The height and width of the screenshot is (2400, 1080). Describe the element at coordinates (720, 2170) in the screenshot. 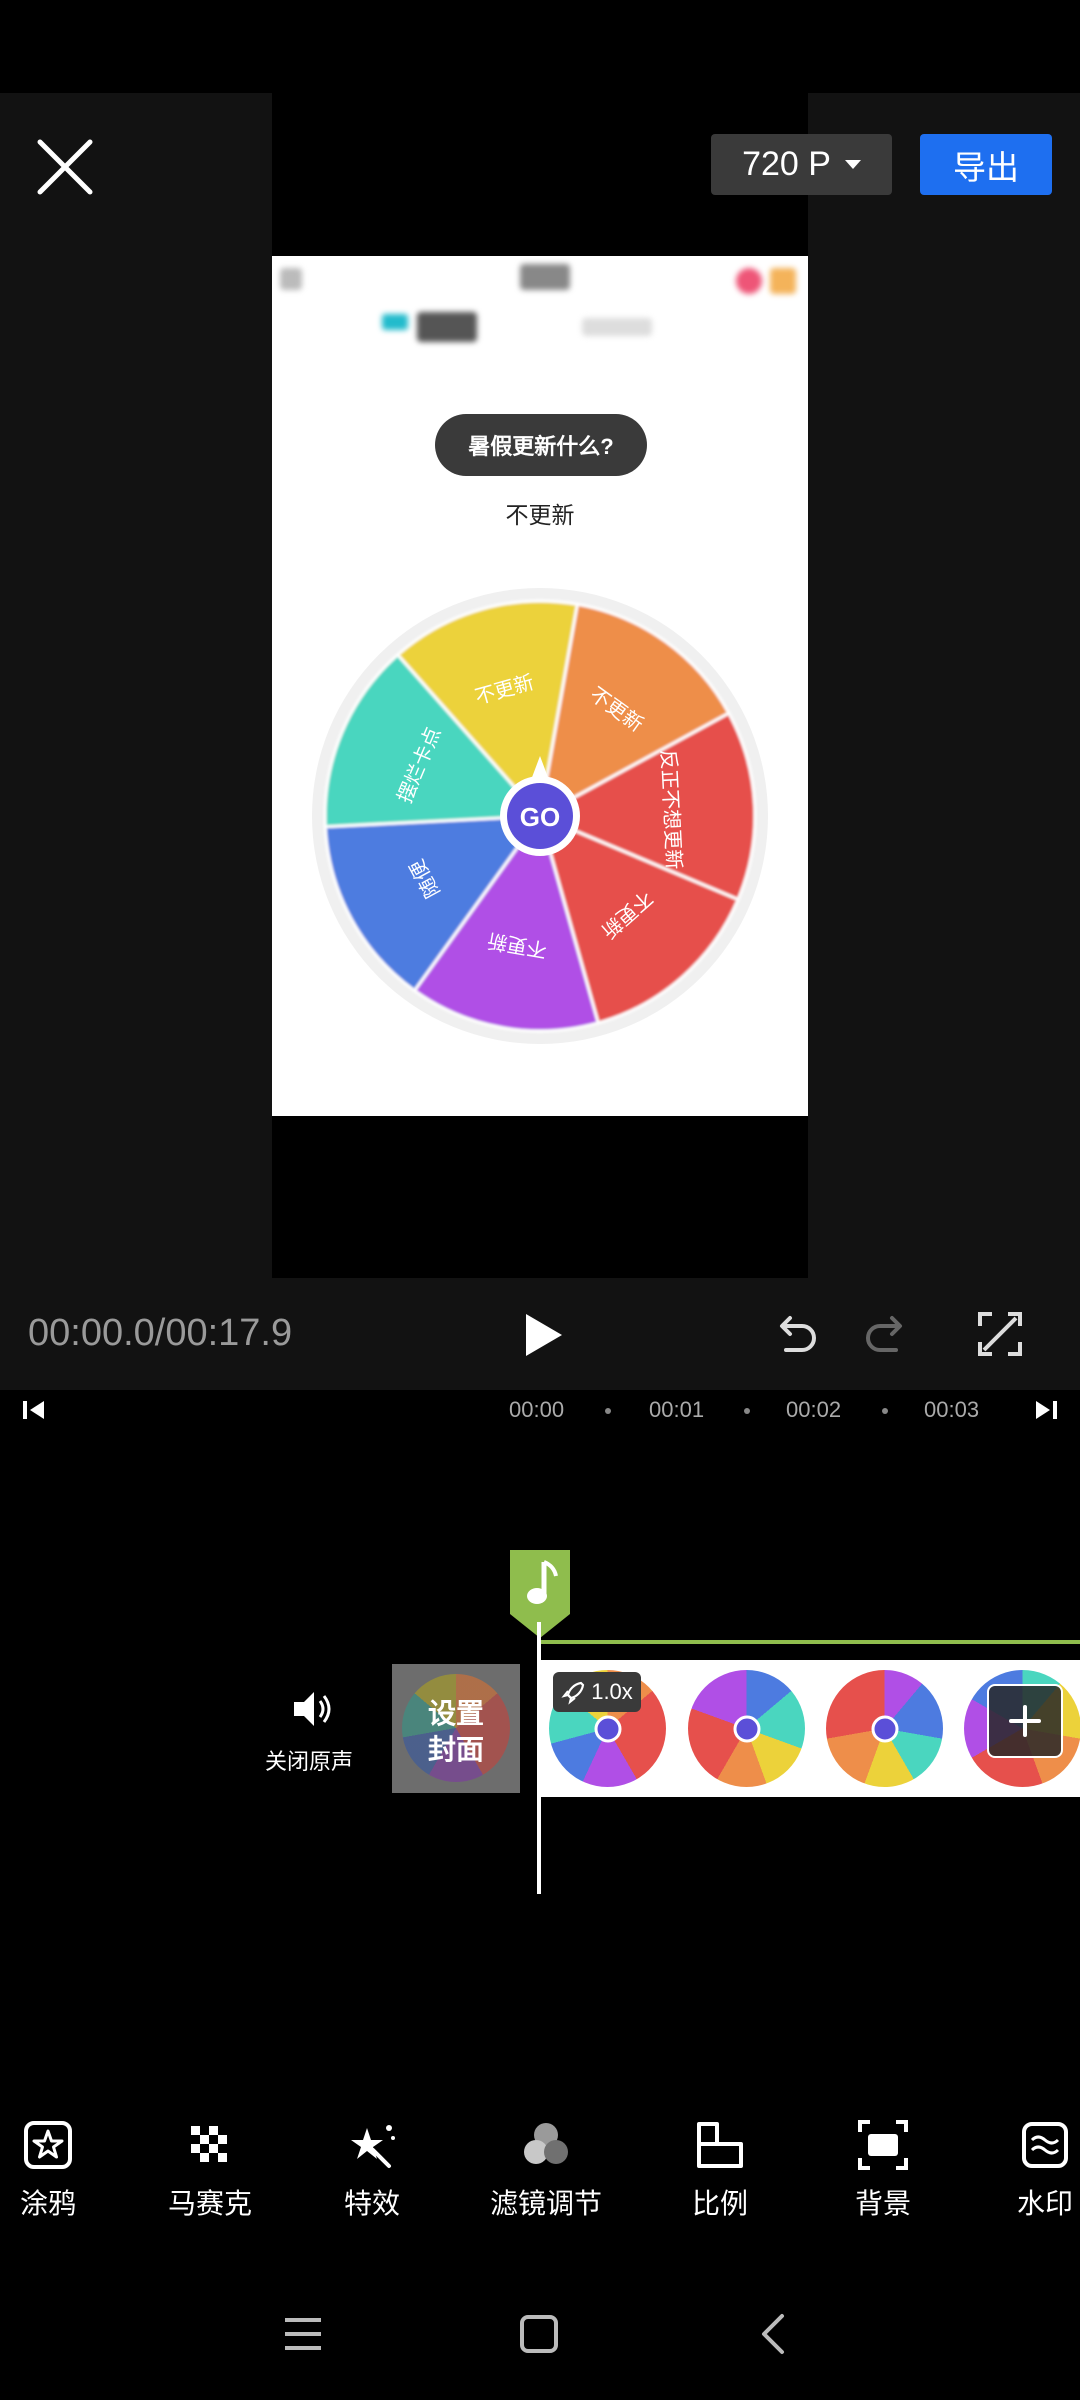

I see `tool-ratio: 比例` at that location.